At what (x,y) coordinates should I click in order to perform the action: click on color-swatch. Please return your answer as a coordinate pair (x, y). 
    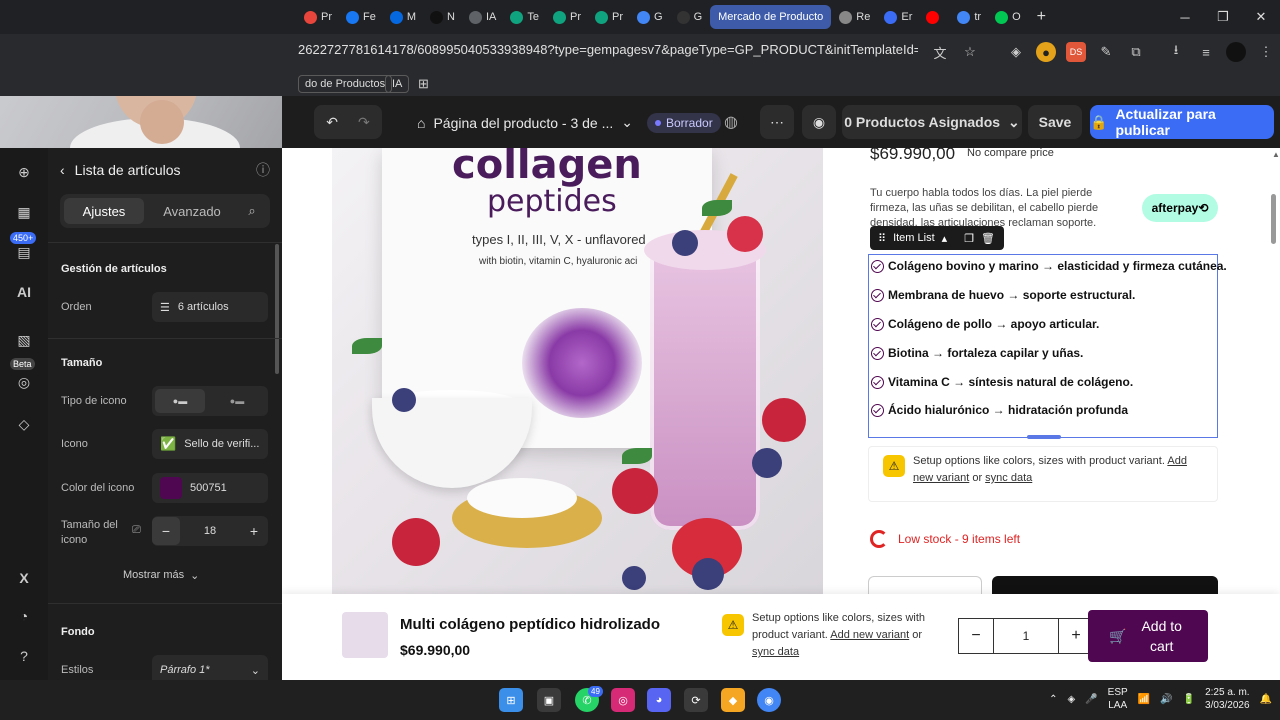
    Looking at the image, I should click on (171, 488).